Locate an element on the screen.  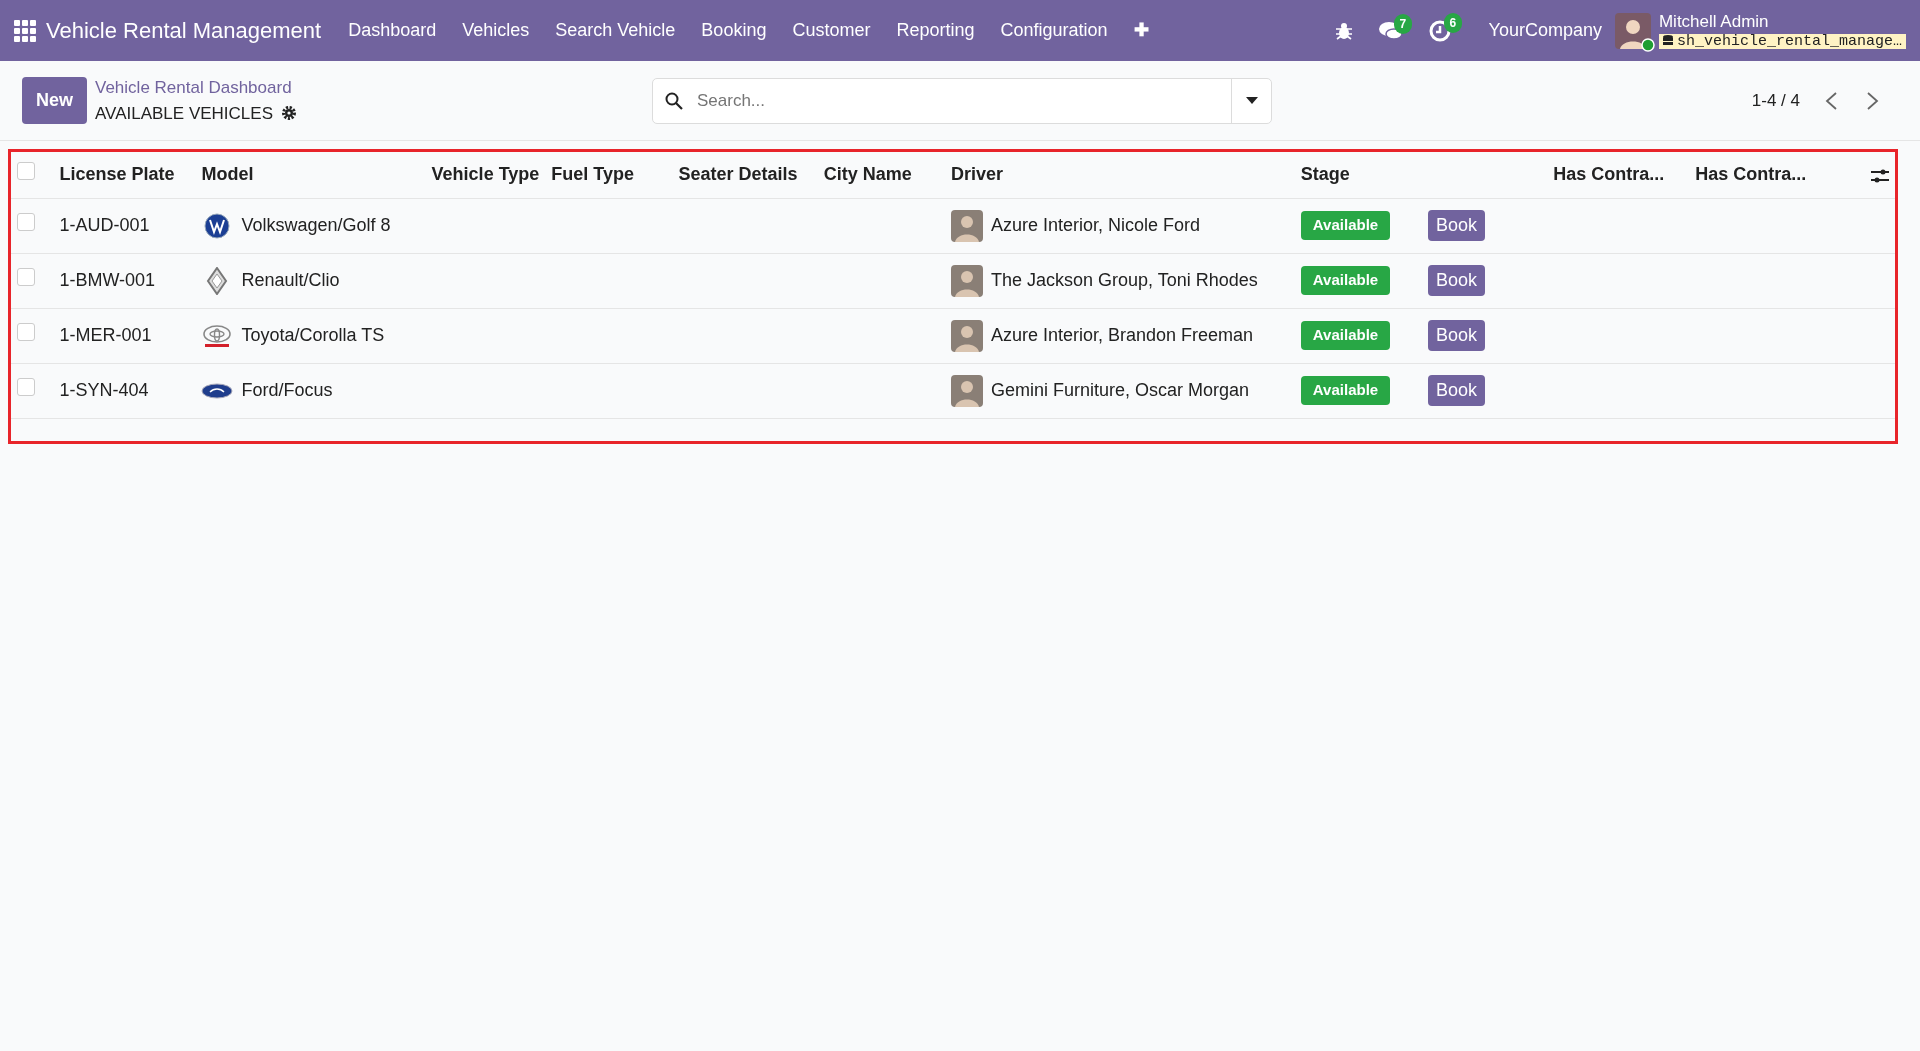
menu-item: Configuration is located at coordinates (1054, 30).